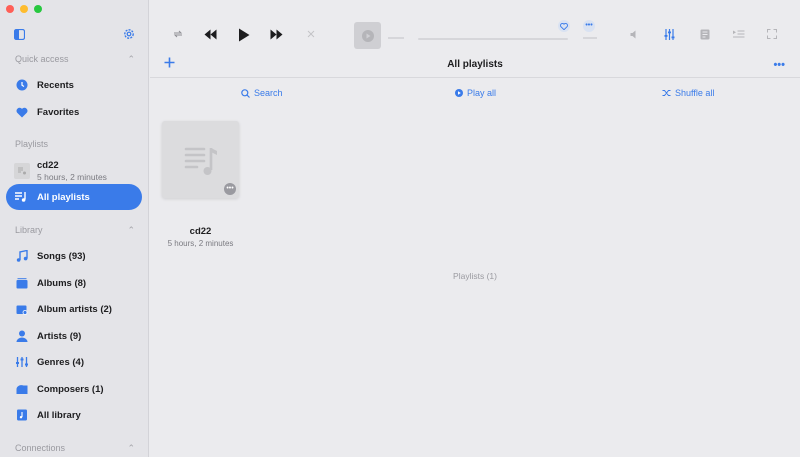  I want to click on sidebar-item-all-library: All library, so click(74, 415).